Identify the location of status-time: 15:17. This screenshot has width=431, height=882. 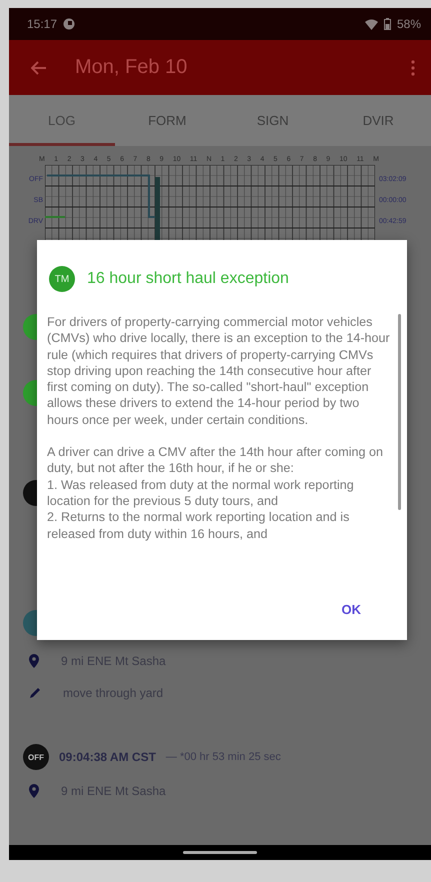
(42, 24).